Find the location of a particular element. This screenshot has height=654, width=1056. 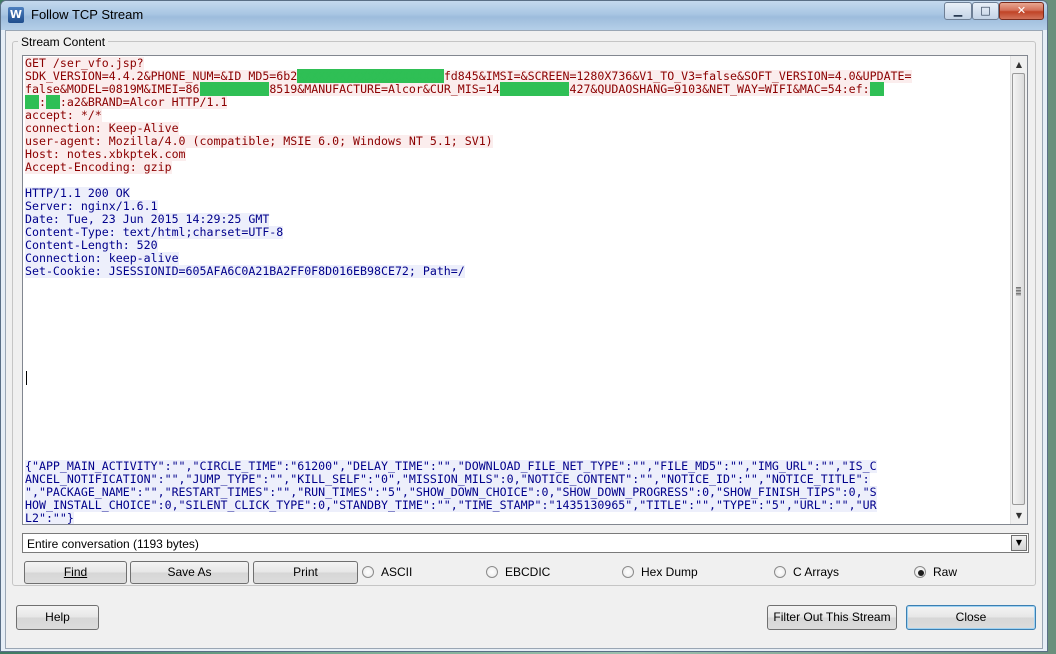

redaction-mark: XXXXXXXXXXXXXXXXXXXXX is located at coordinates (370, 76).